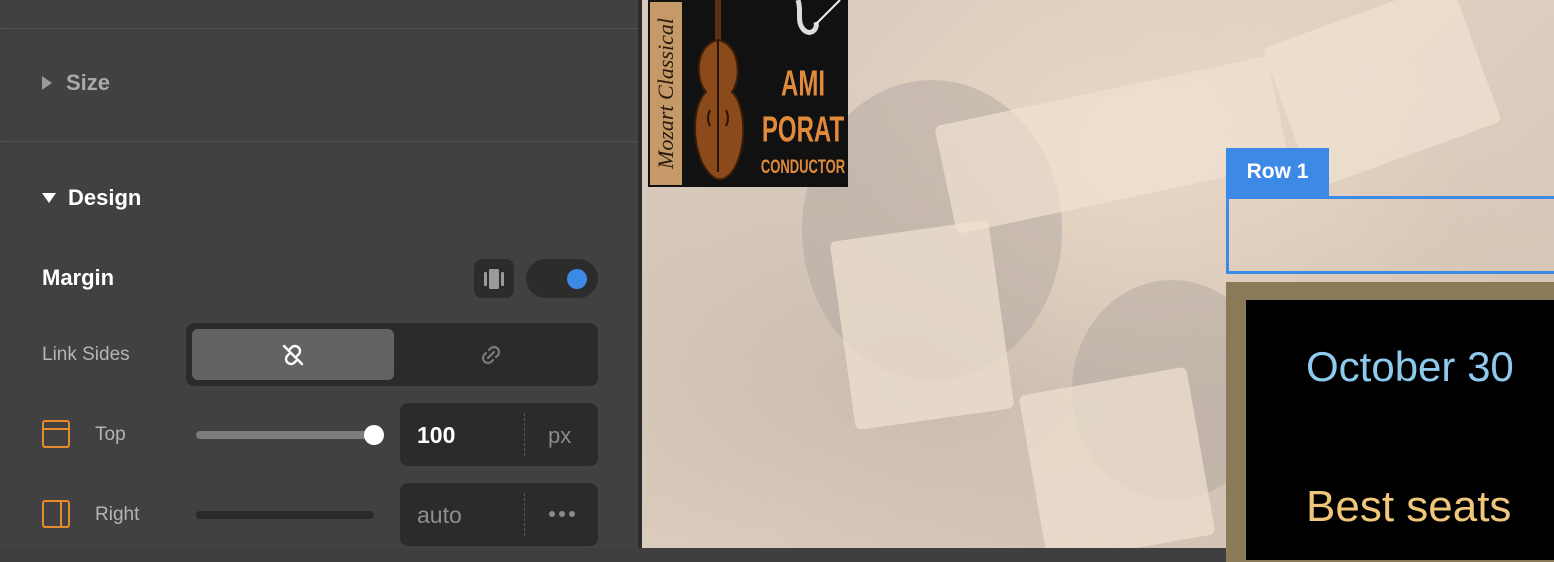 The image size is (1554, 562). I want to click on size-section-label: Size, so click(88, 82).